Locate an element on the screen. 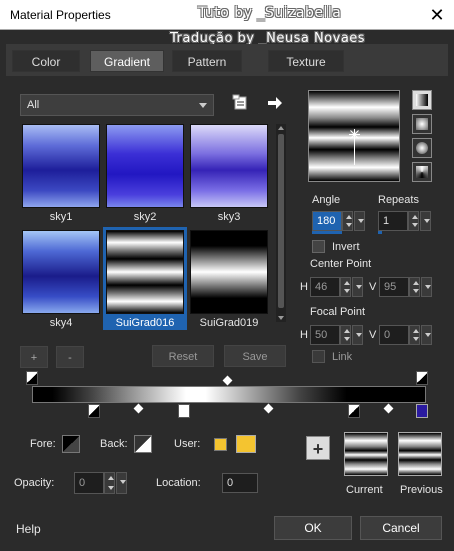  center-h-label: H is located at coordinates (304, 287).